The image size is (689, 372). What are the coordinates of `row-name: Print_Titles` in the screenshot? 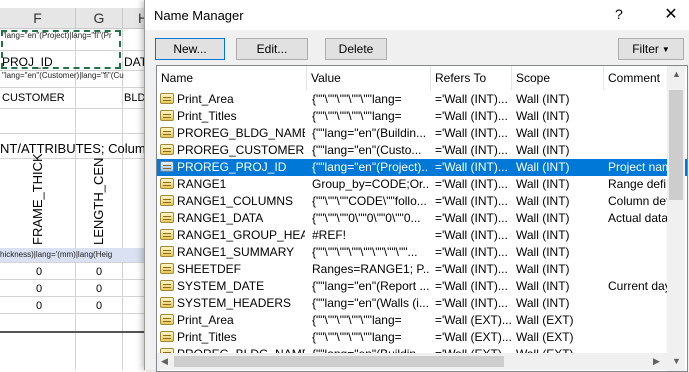 It's located at (207, 116).